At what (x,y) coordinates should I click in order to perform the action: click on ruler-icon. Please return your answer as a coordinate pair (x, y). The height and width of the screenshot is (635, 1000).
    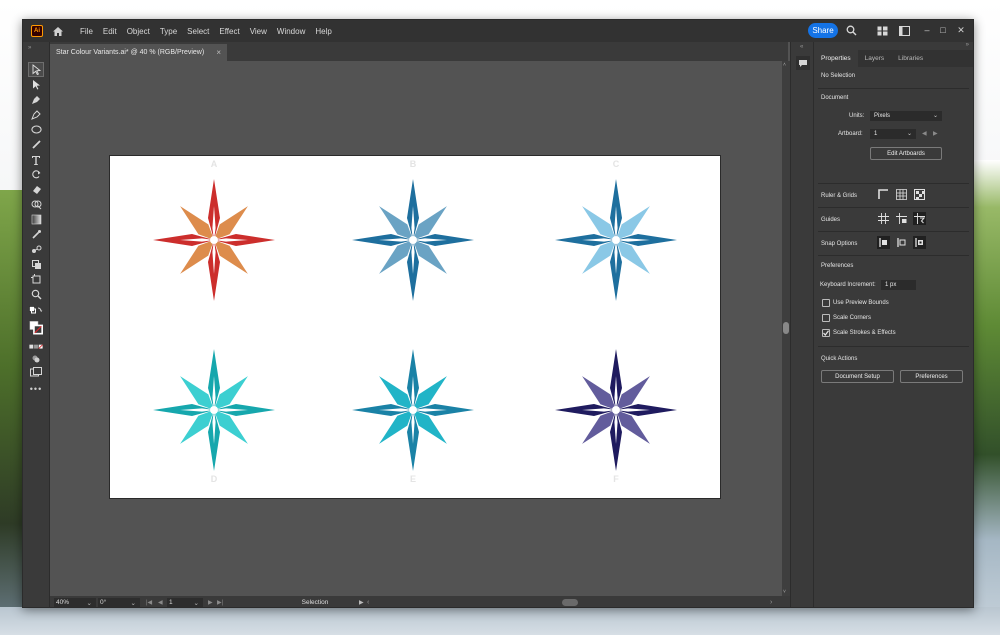
    Looking at the image, I should click on (883, 194).